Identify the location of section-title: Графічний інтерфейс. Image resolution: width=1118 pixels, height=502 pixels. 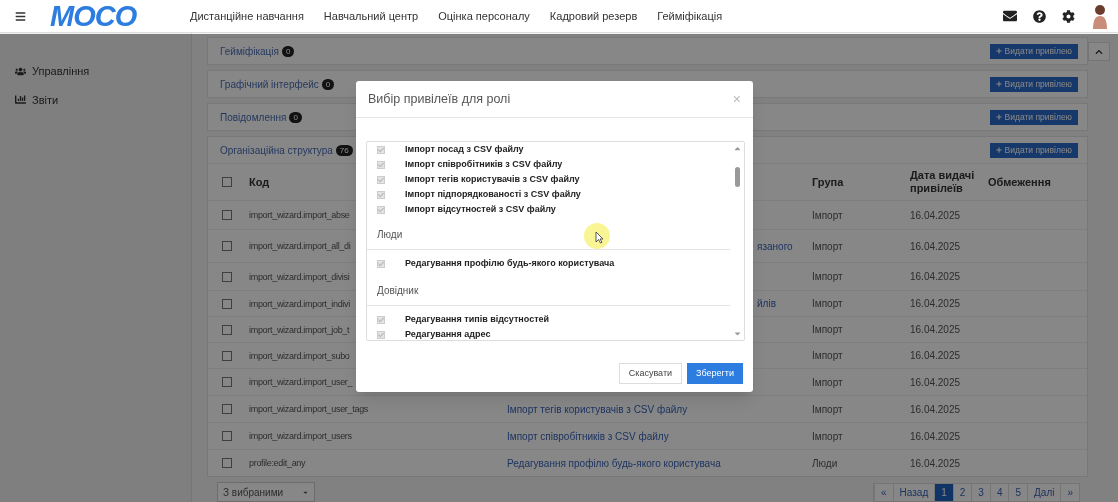
(269, 84).